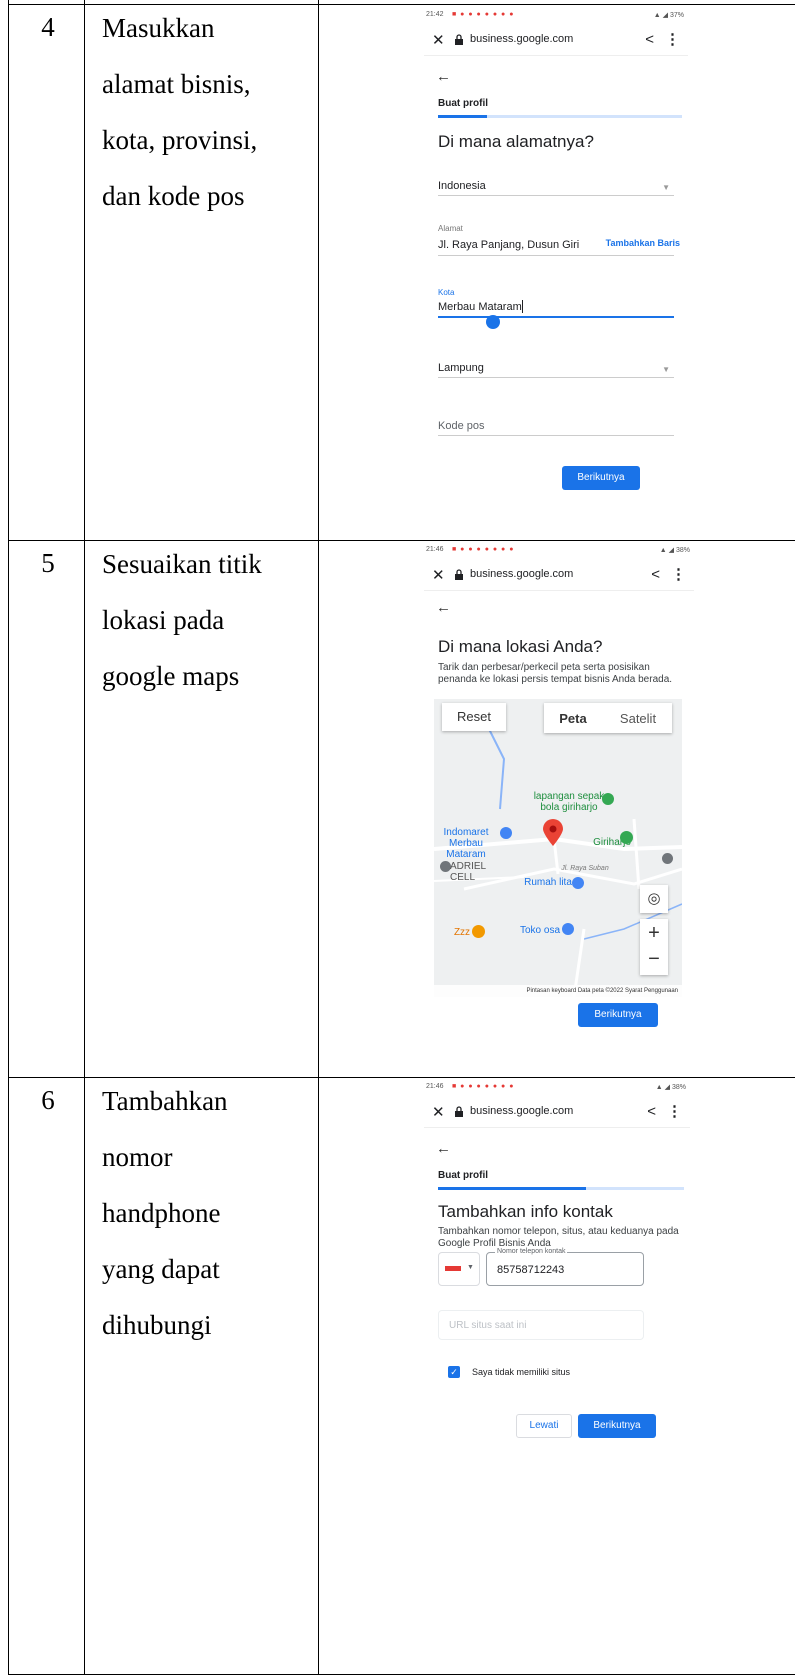  What do you see at coordinates (556, 427) in the screenshot?
I see `postal-code-field: Kode pos` at bounding box center [556, 427].